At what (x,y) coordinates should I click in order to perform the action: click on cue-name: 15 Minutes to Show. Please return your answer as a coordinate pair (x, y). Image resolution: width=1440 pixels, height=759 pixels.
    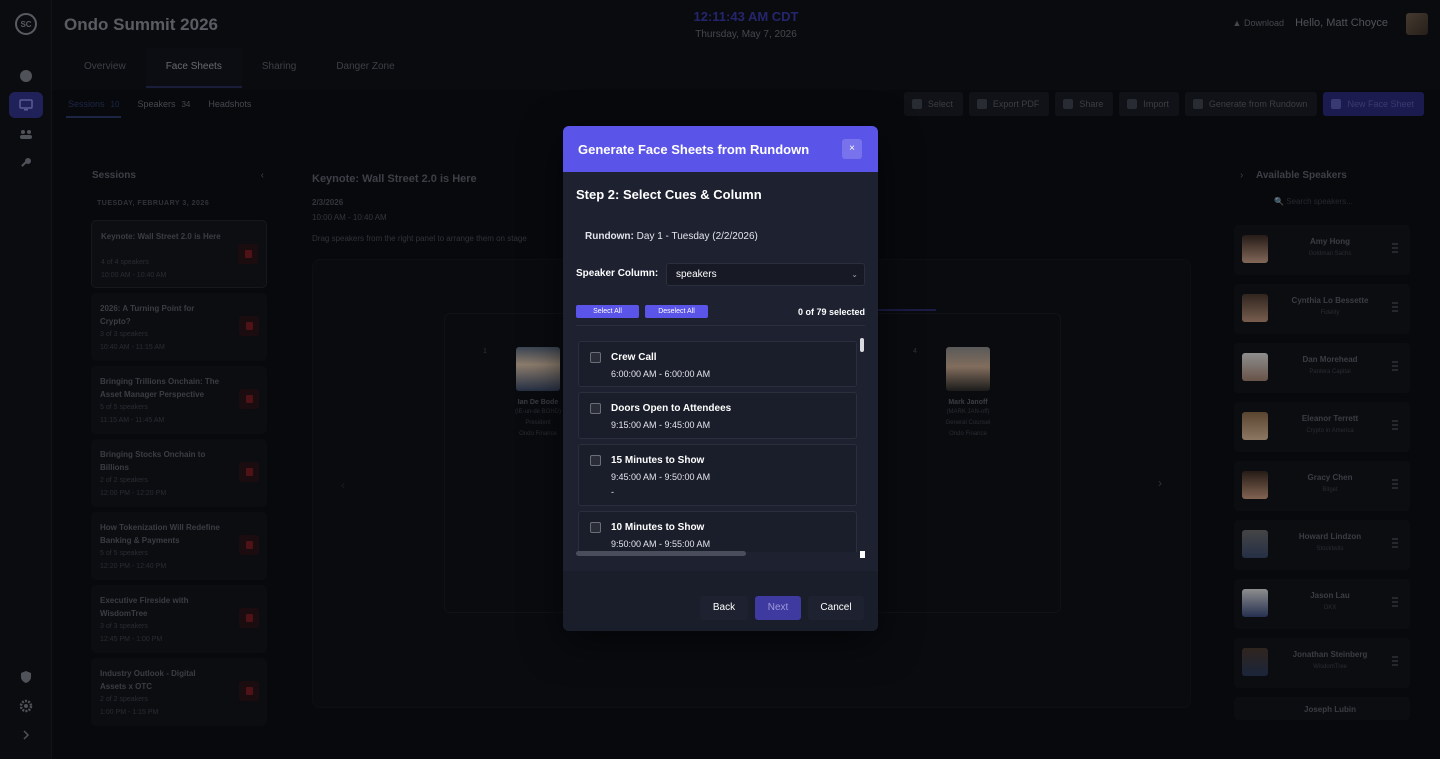
    Looking at the image, I should click on (658, 460).